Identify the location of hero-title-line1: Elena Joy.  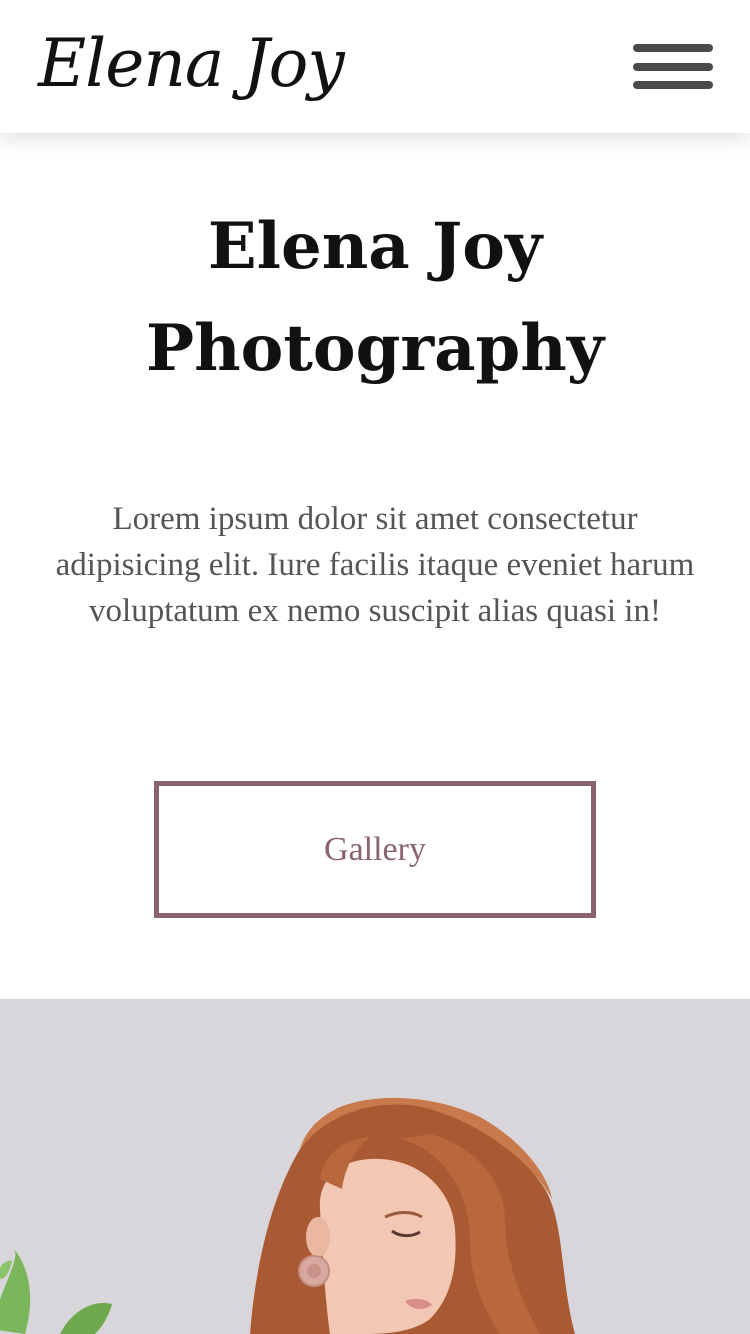
(375, 246).